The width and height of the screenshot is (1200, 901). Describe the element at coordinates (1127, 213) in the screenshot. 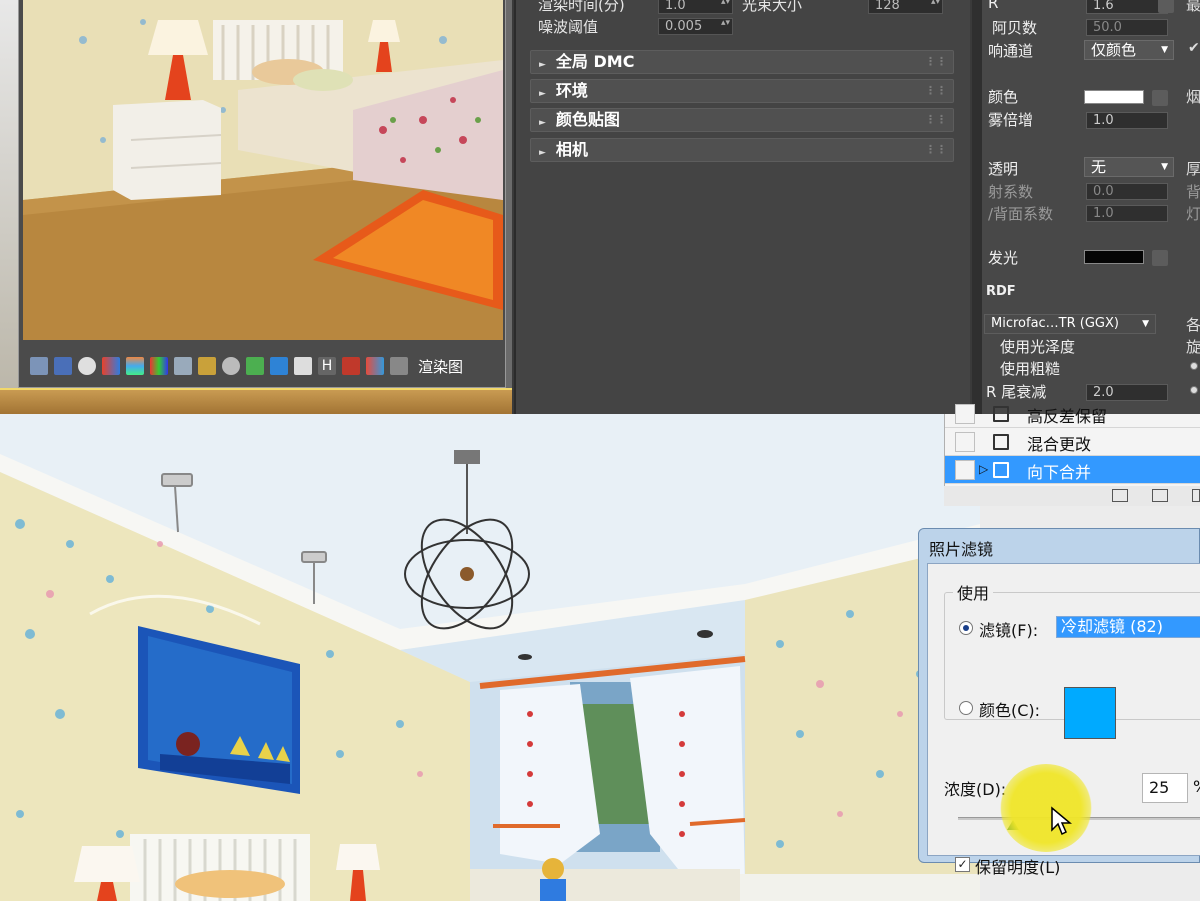

I see `fwd-back-coeff-spinner: 1.0` at that location.